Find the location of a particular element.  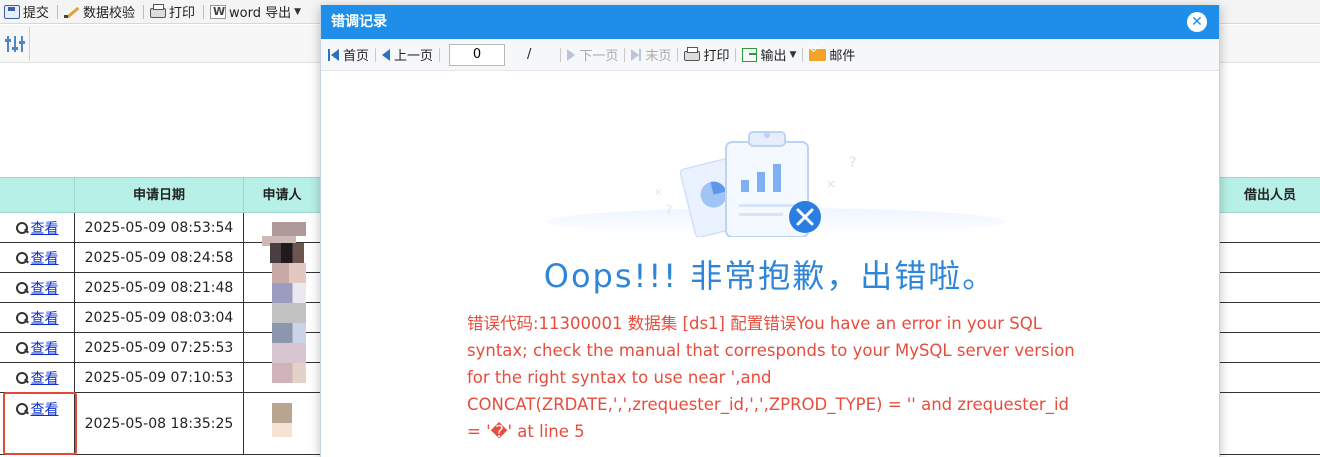

print-label: 打印 is located at coordinates (182, 13).